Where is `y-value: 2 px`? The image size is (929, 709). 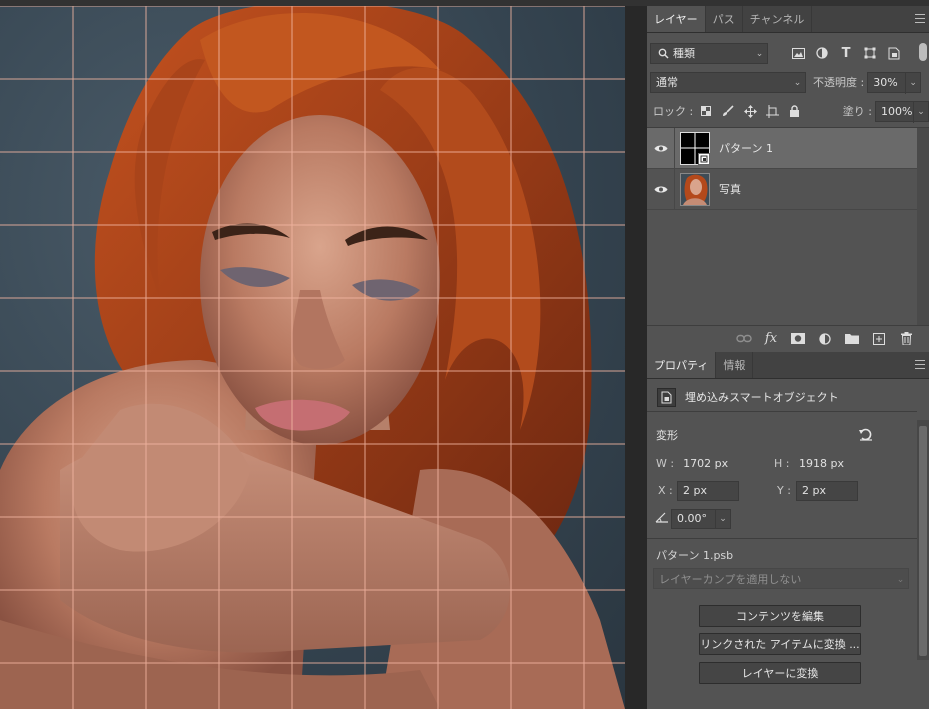
y-value: 2 px is located at coordinates (814, 490).